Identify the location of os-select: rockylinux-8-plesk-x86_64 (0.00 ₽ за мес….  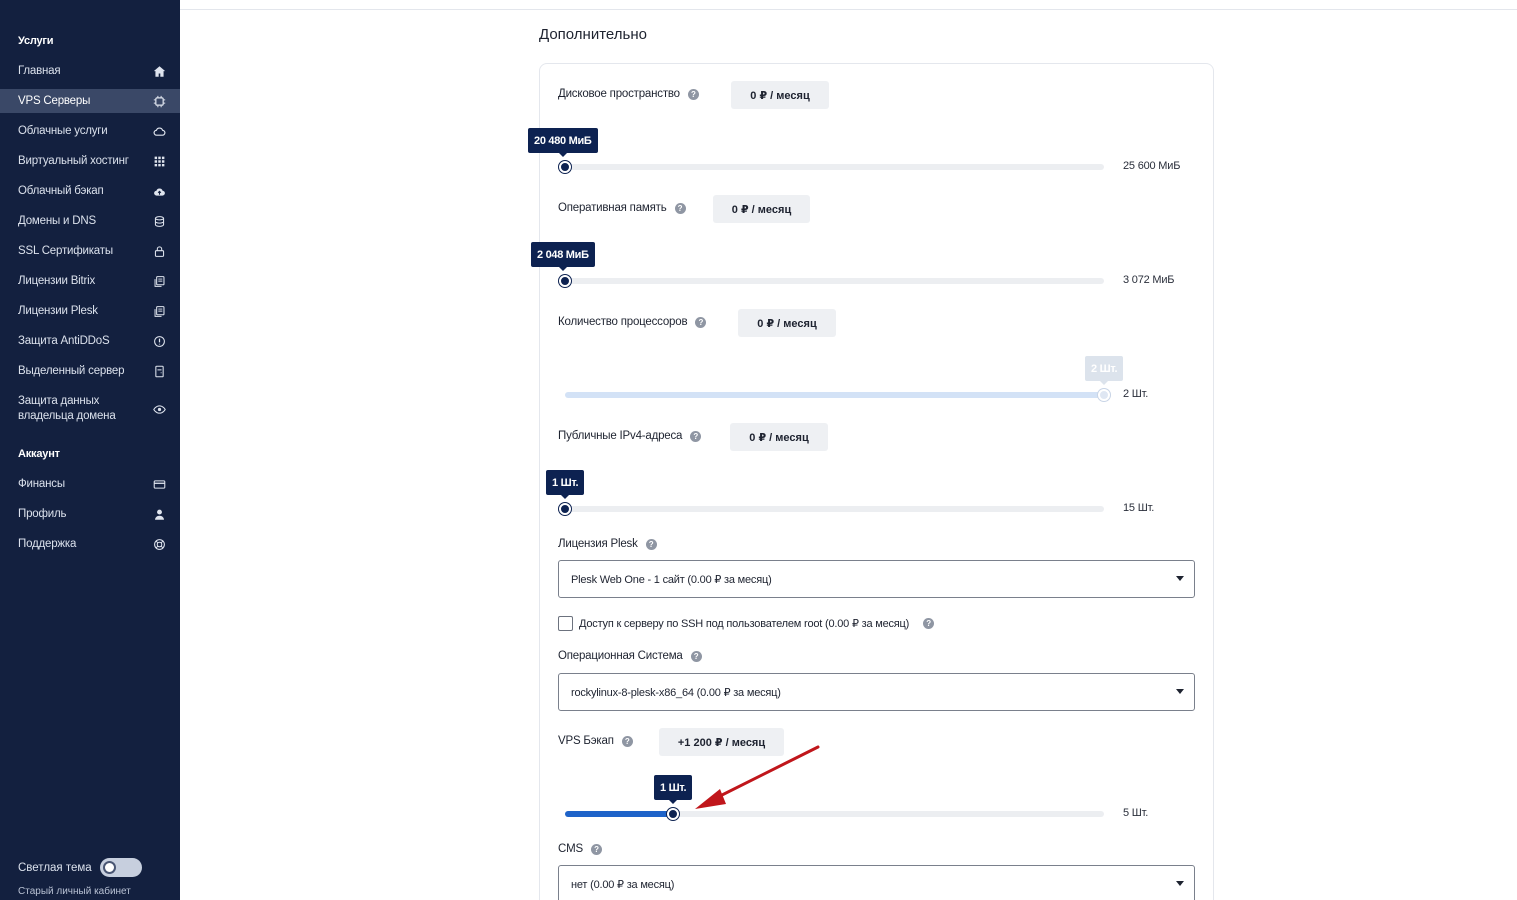
(876, 692).